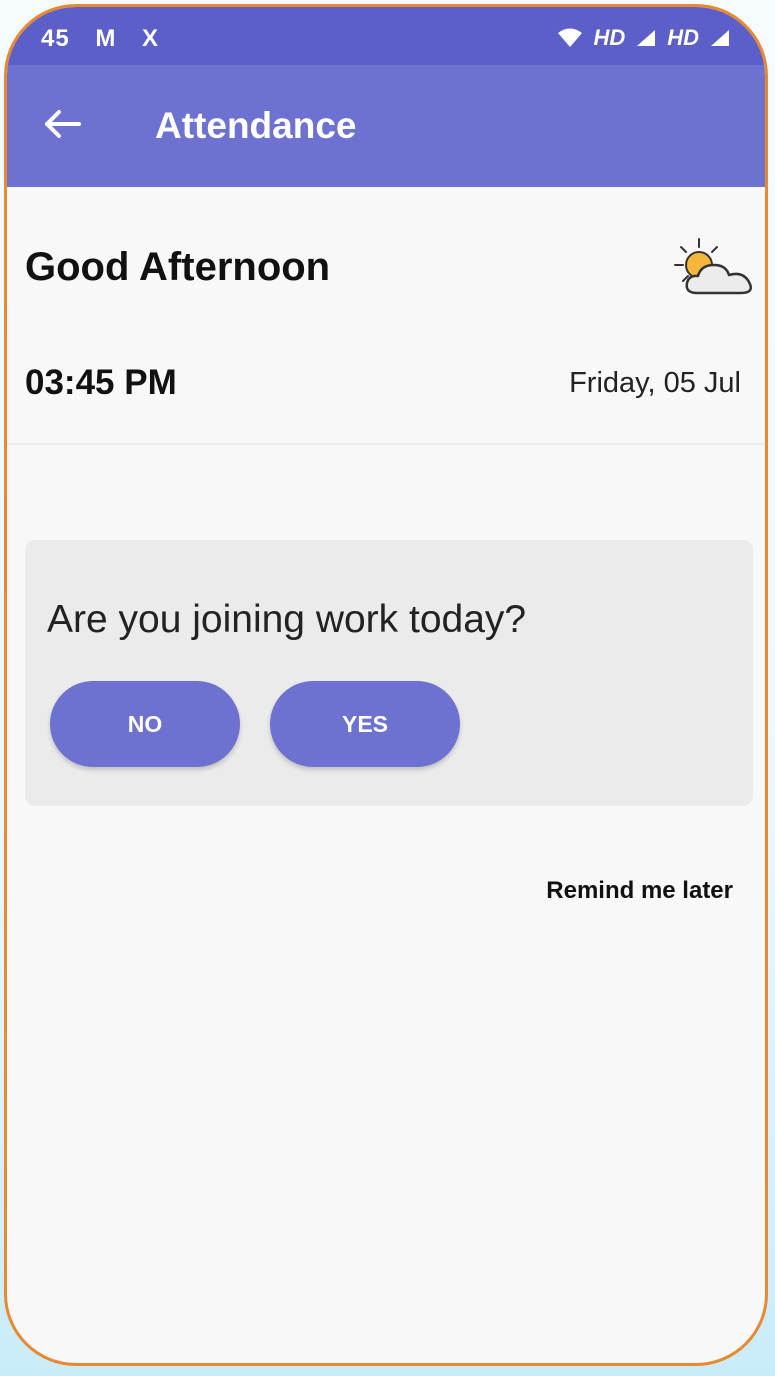  I want to click on status-right: HD HD, so click(644, 38).